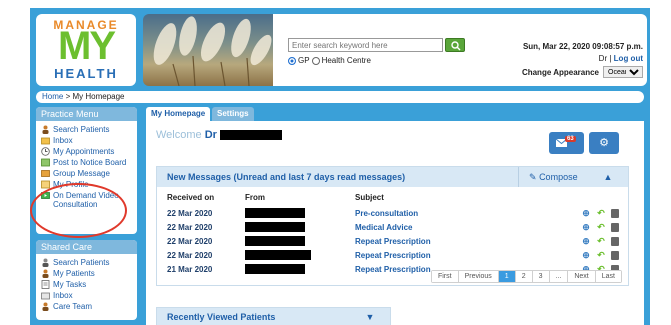 The image size is (671, 325). What do you see at coordinates (45, 162) in the screenshot?
I see `notice-icon` at bounding box center [45, 162].